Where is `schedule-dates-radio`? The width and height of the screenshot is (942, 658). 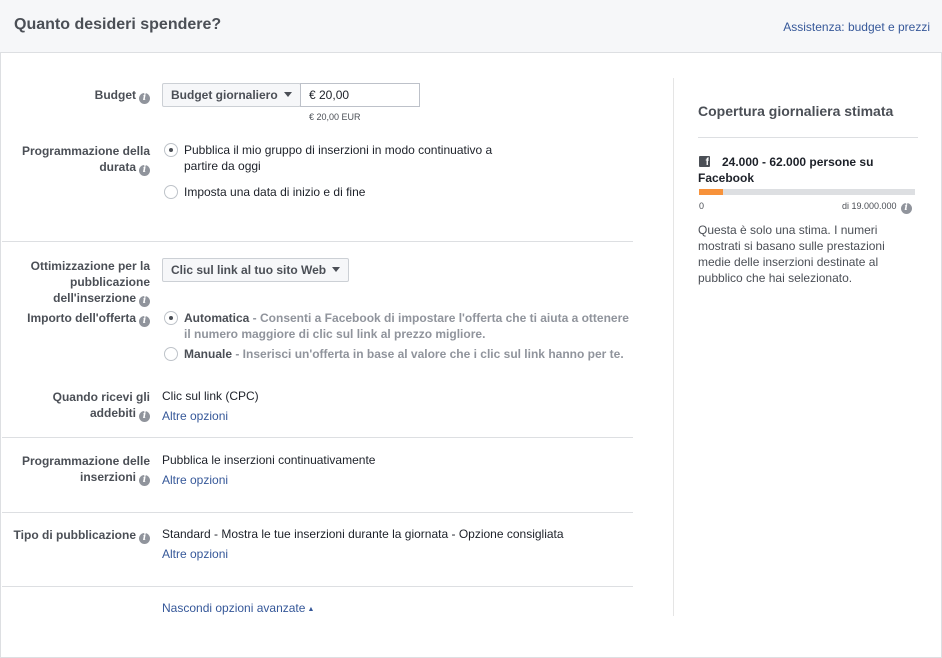
schedule-dates-radio is located at coordinates (171, 192).